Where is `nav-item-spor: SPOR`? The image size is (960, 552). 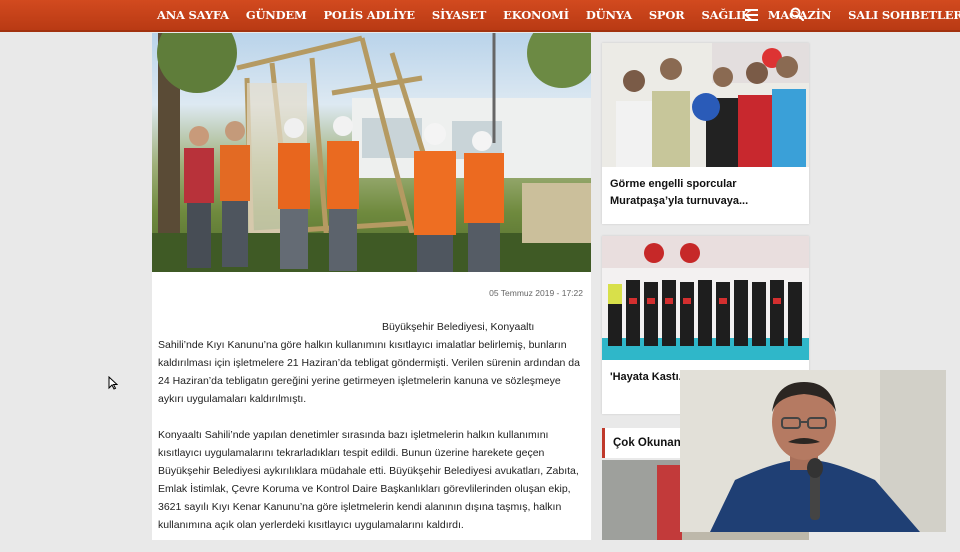
nav-item-spor: SPOR is located at coordinates (667, 15).